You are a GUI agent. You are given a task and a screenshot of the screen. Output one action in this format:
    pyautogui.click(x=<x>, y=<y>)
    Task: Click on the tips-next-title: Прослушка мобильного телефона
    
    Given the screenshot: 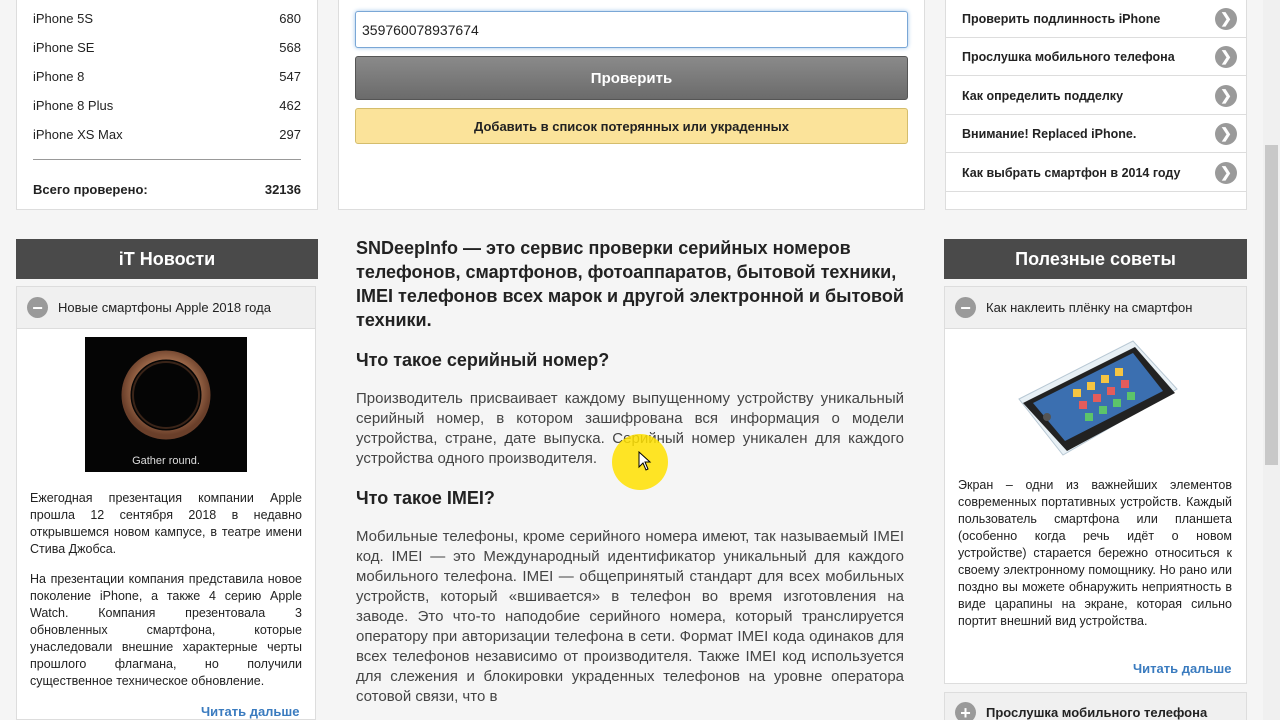 What is the action you would take?
    pyautogui.click(x=1097, y=712)
    